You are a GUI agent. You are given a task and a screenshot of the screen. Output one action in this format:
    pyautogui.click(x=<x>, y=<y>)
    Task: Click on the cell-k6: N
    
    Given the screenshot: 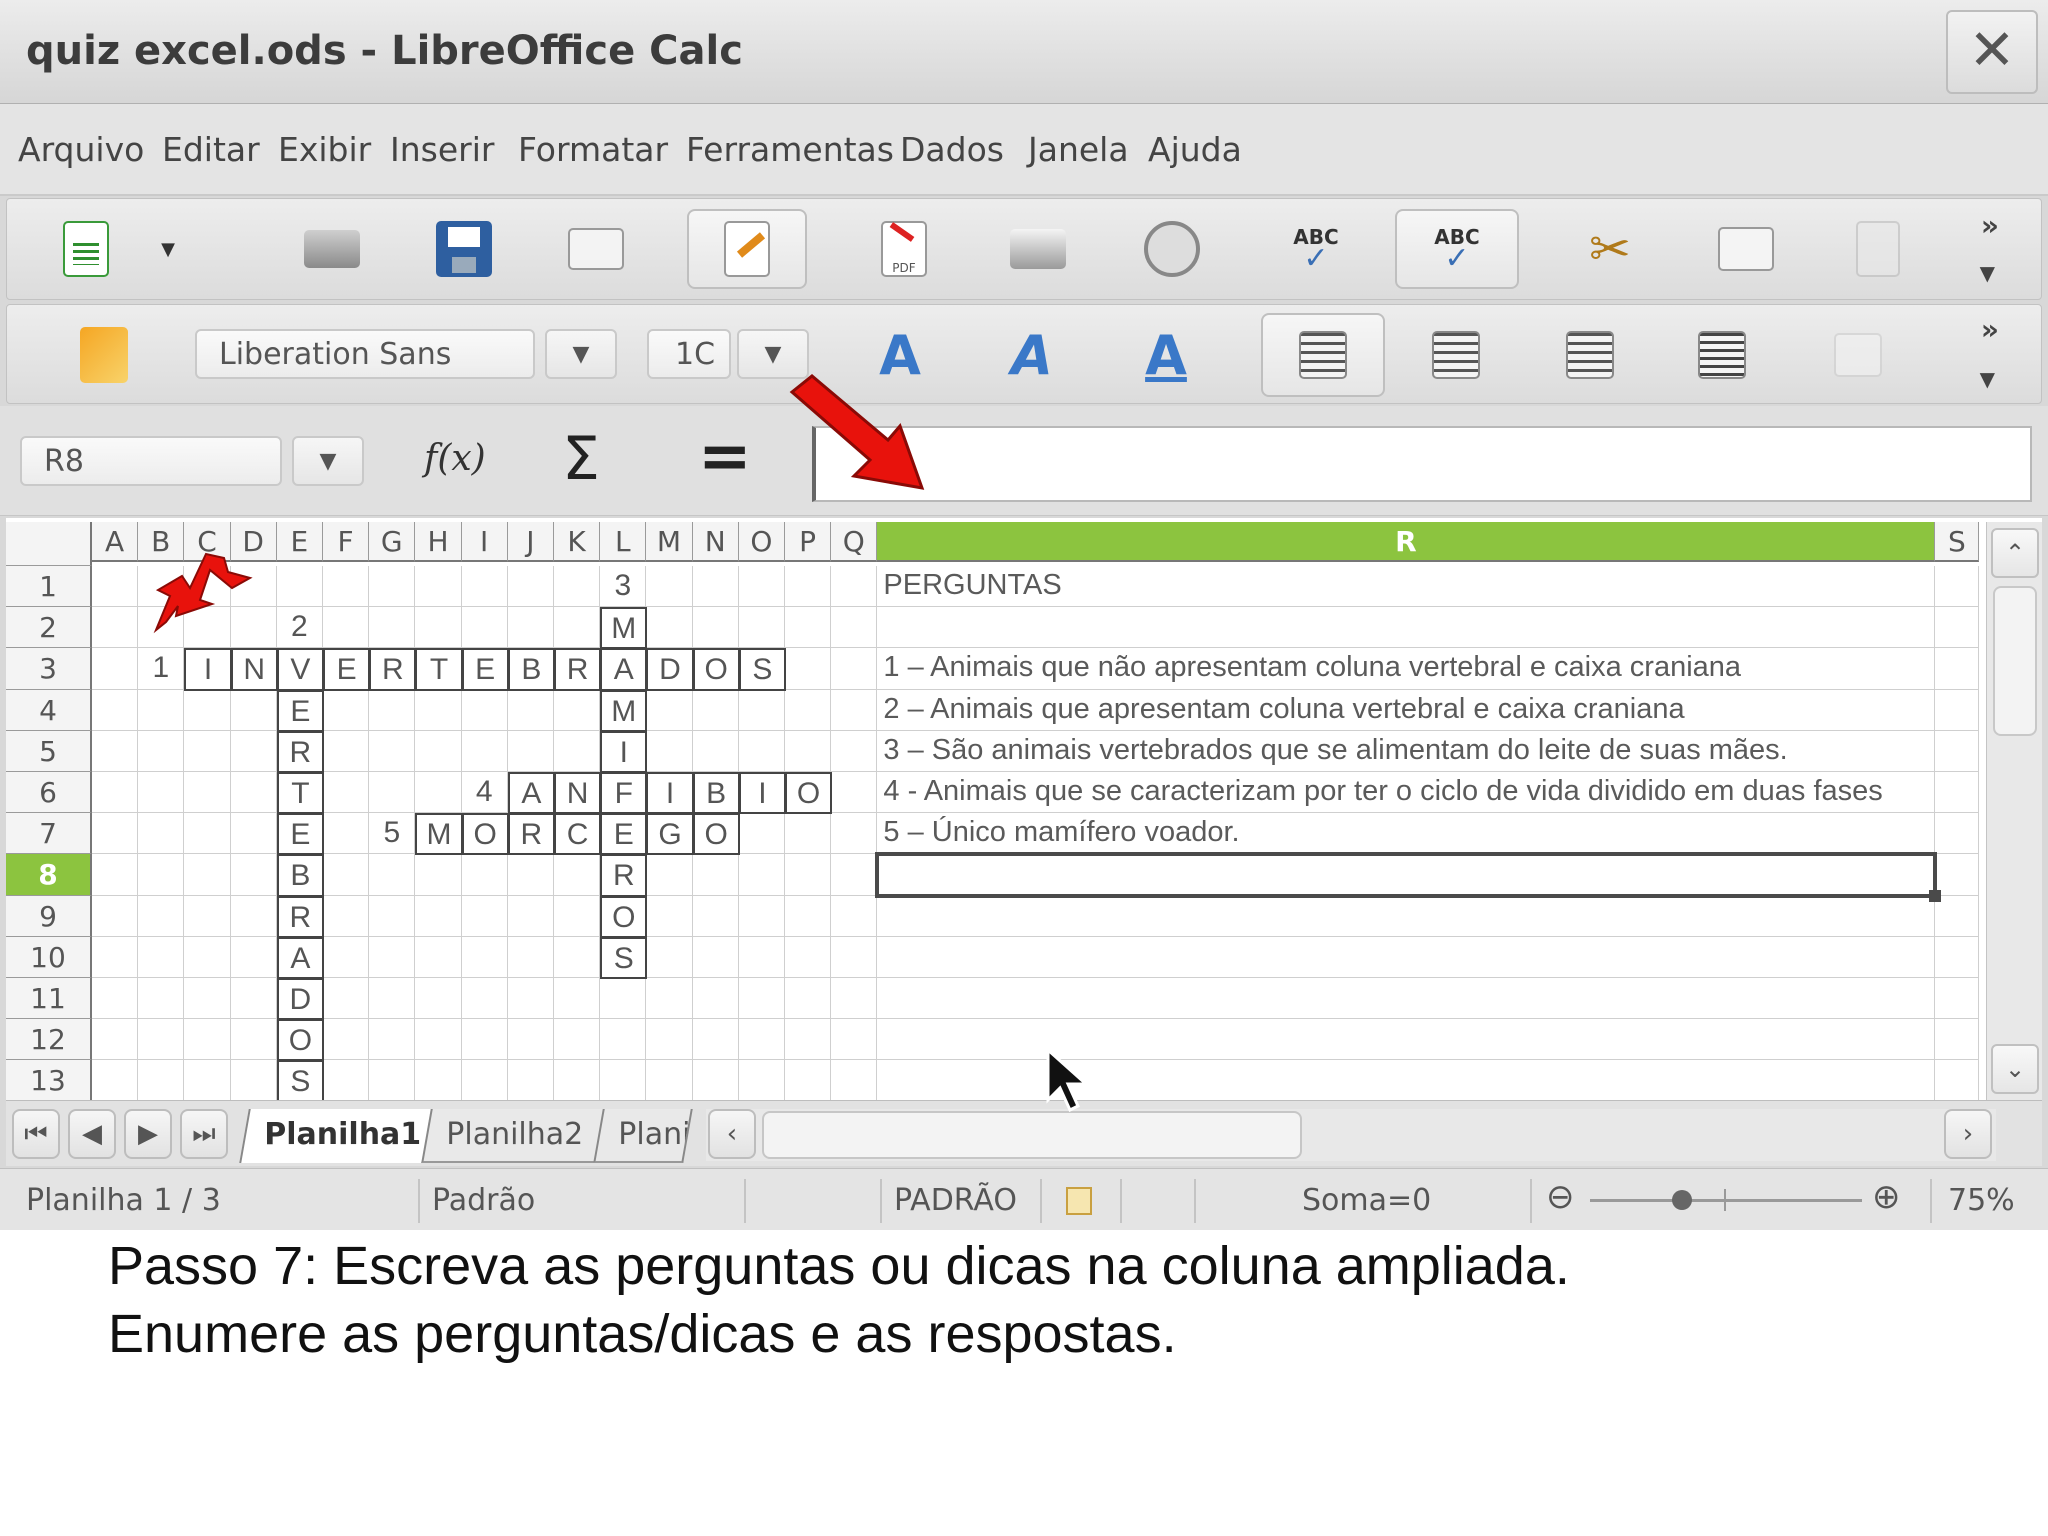 What is the action you would take?
    pyautogui.click(x=578, y=793)
    